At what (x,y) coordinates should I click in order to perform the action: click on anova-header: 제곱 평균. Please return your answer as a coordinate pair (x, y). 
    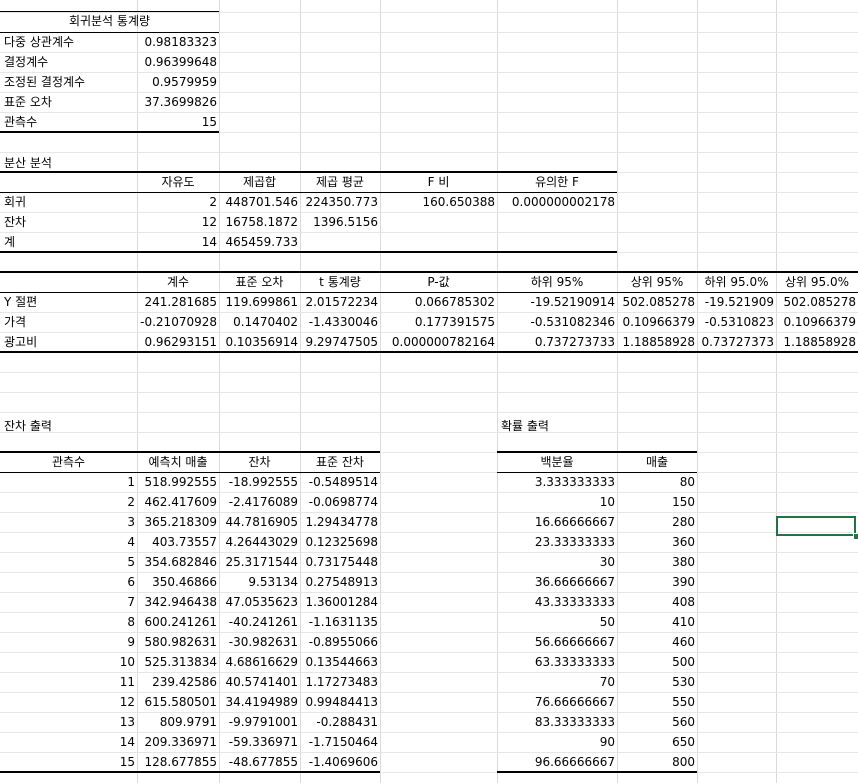
    Looking at the image, I should click on (340, 182).